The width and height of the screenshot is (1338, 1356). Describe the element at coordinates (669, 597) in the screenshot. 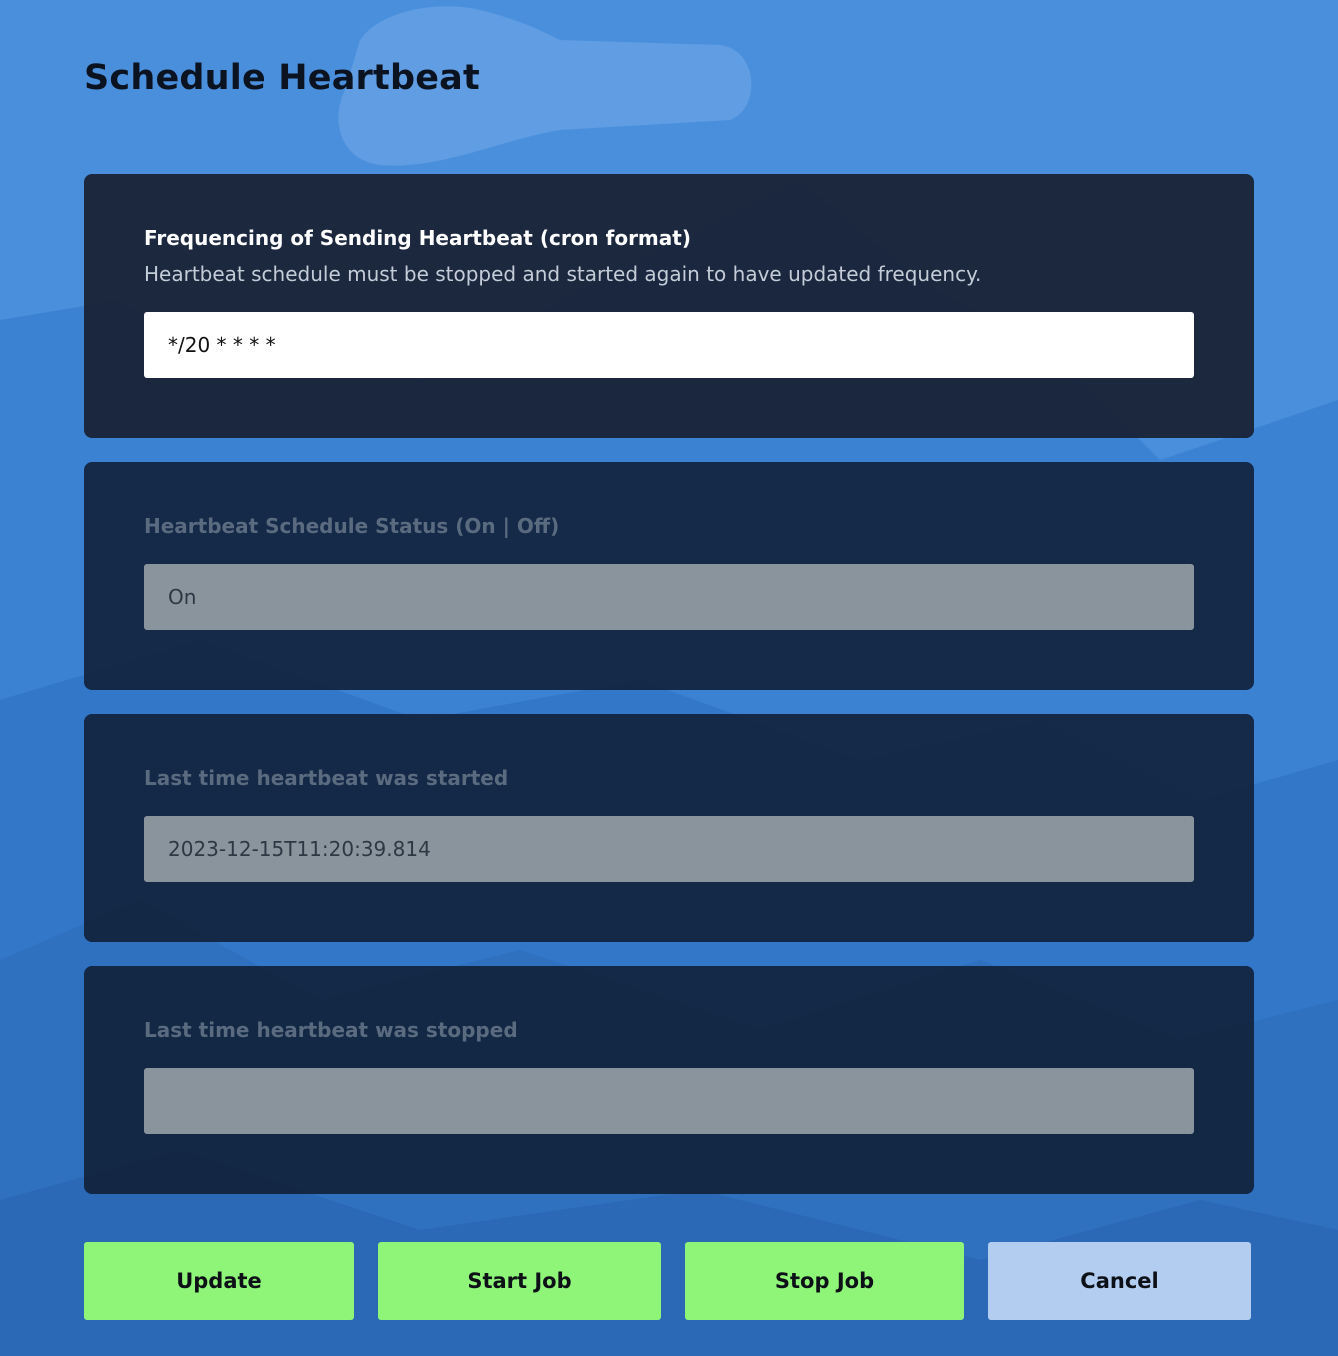

I see `status-input` at that location.